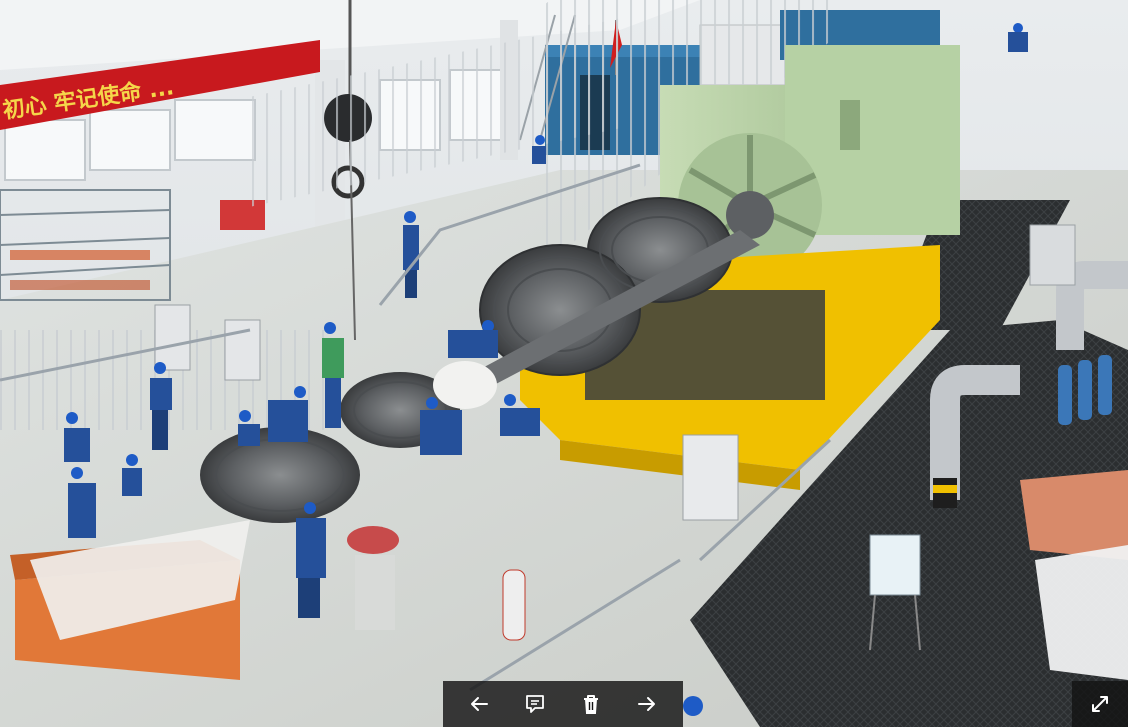 The width and height of the screenshot is (1128, 727). I want to click on arrow-left-icon, so click(479, 704).